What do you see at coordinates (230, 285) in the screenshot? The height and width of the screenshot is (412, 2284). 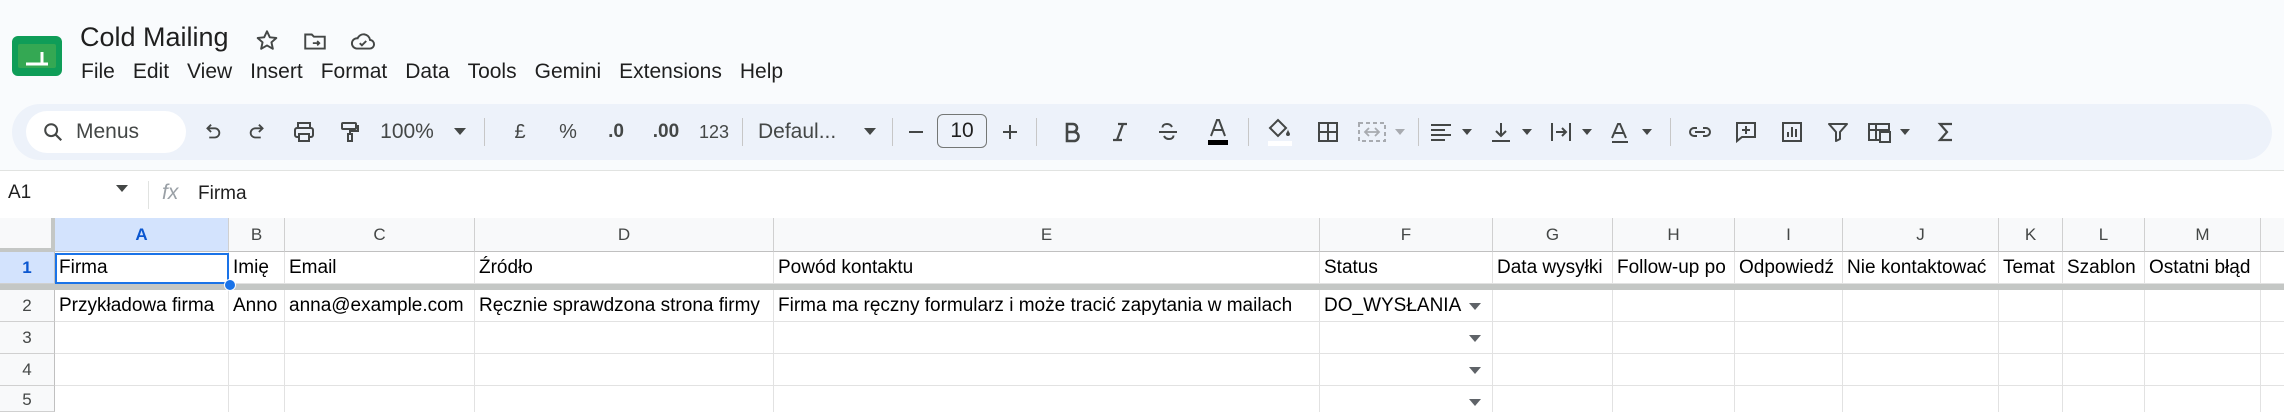 I see `fill-handle` at bounding box center [230, 285].